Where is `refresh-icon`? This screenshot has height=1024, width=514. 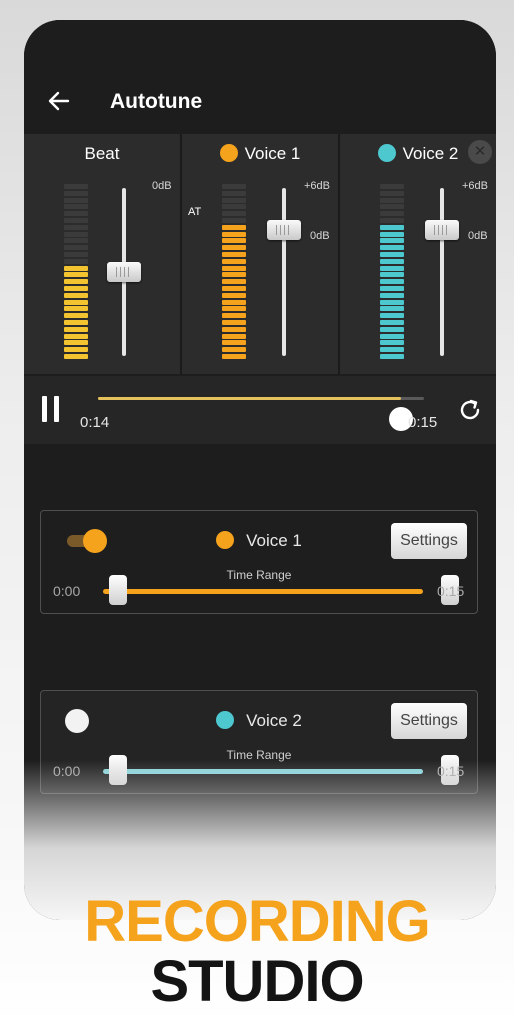 refresh-icon is located at coordinates (470, 410).